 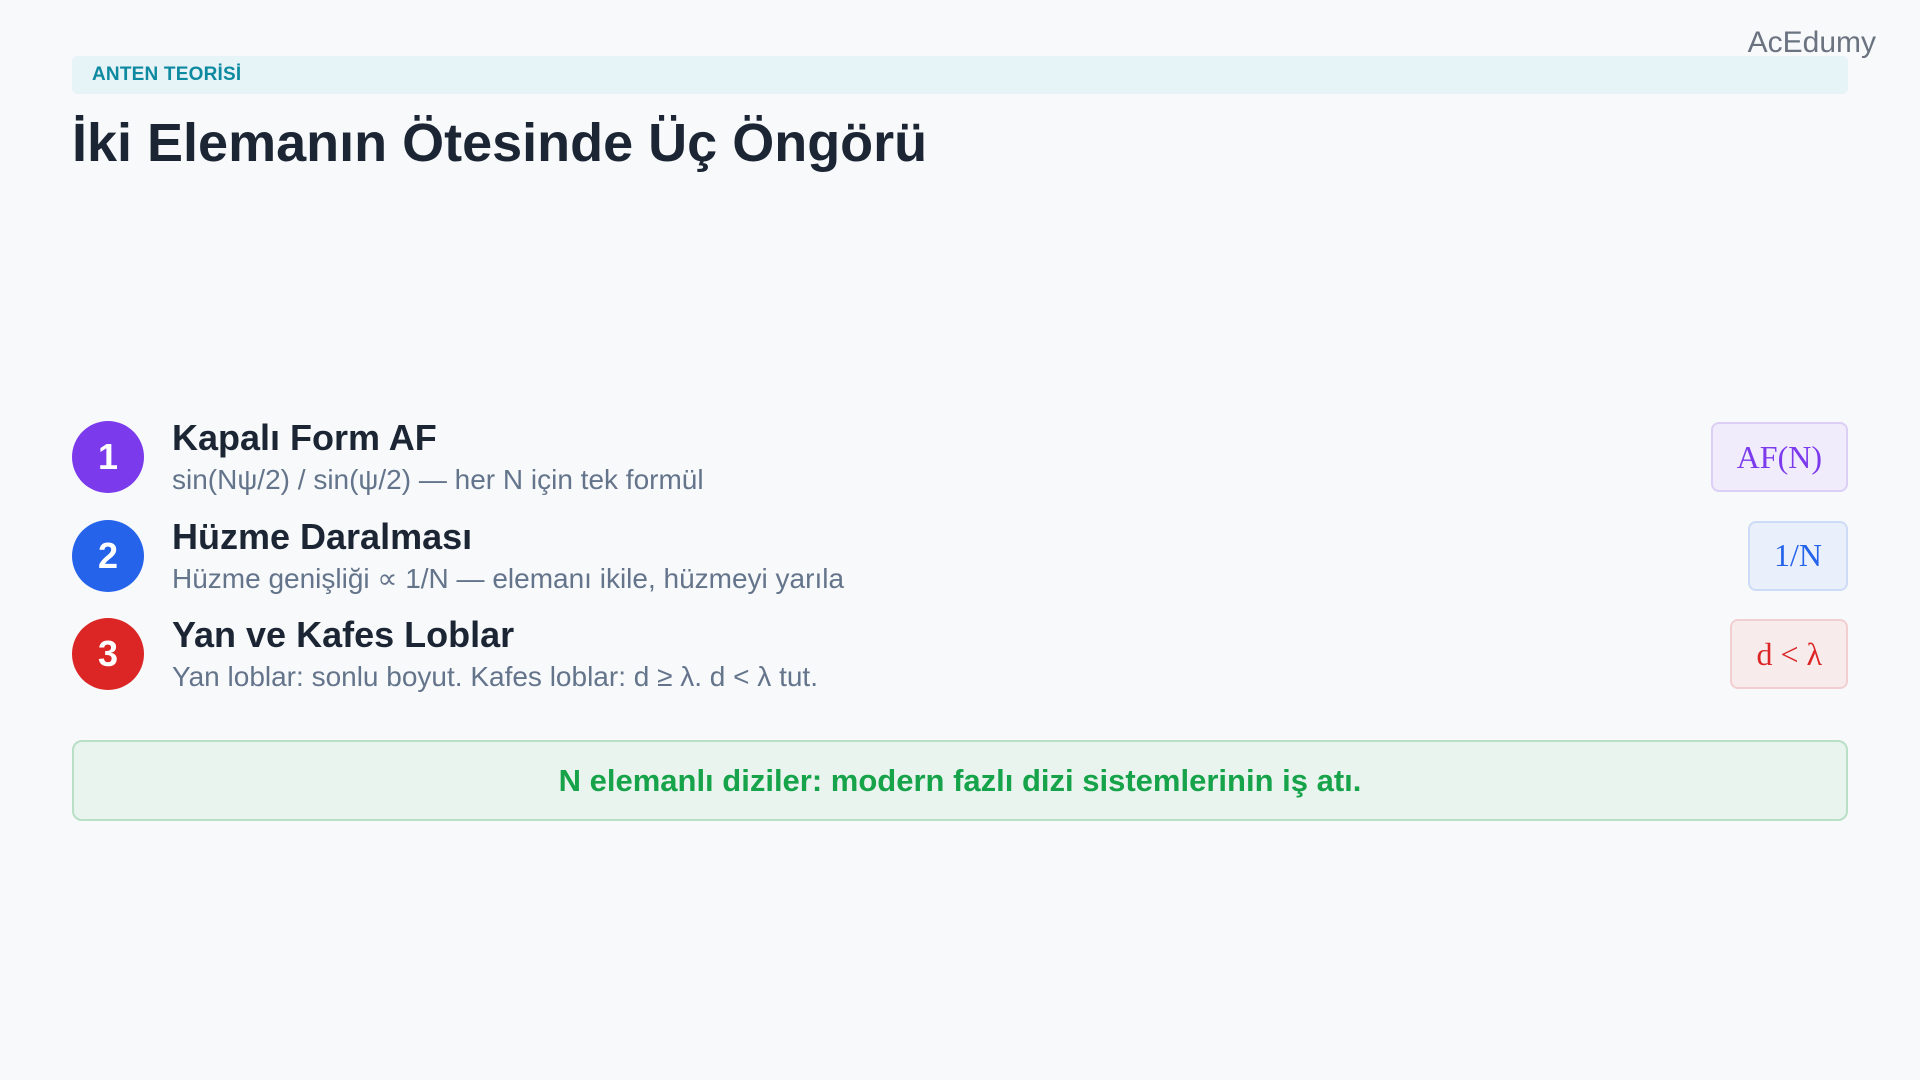 What do you see at coordinates (304, 437) in the screenshot?
I see `item-title: Kapalı Form AF` at bounding box center [304, 437].